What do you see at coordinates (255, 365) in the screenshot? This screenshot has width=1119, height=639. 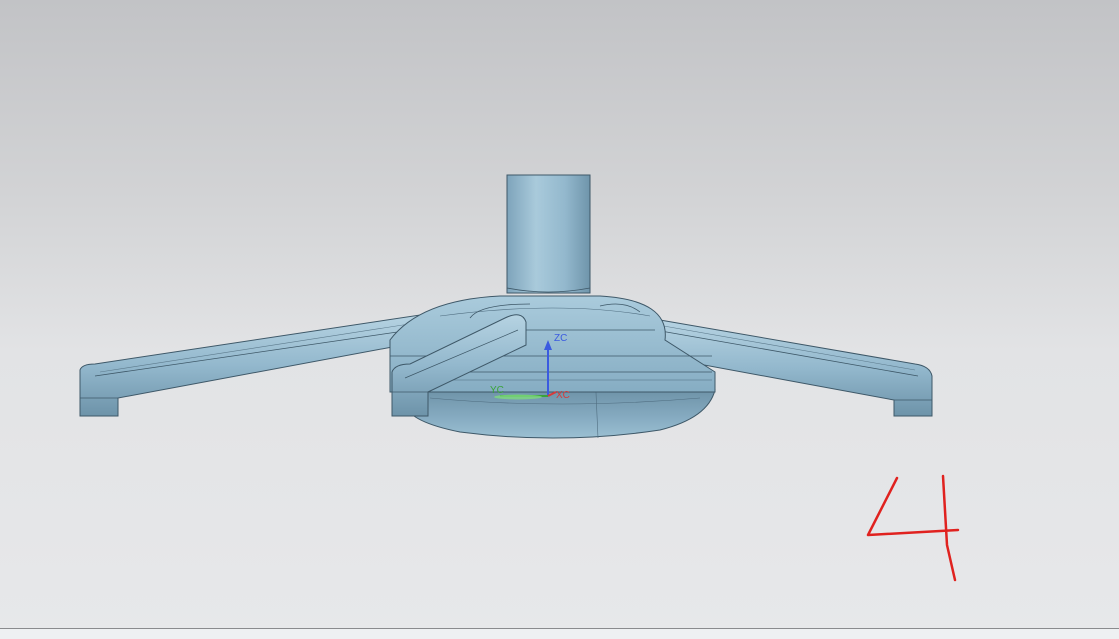 I see `left-arm` at bounding box center [255, 365].